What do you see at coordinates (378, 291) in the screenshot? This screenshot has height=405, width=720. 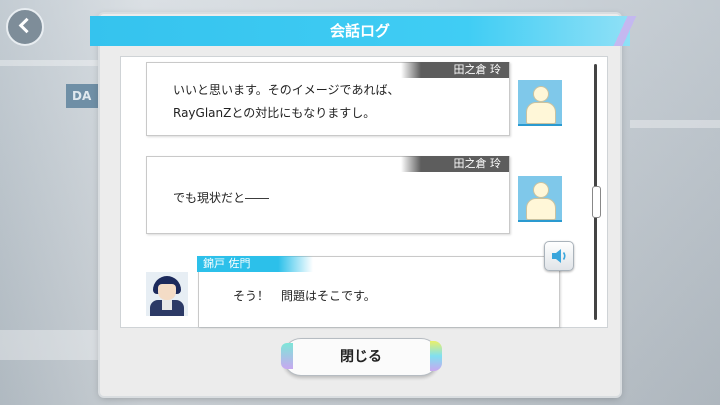 I see `message-bubble: 錦戸 佐門 そう！ 問題はそこです。` at bounding box center [378, 291].